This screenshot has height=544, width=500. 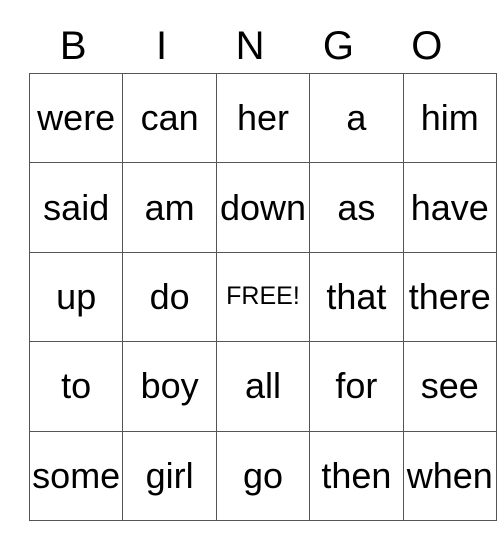 I want to click on bingo-cell: all, so click(x=263, y=386).